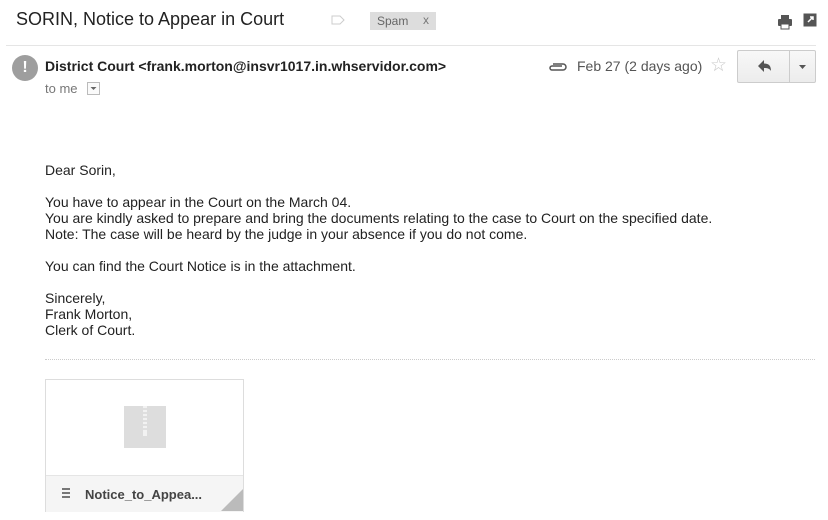 The width and height of the screenshot is (828, 520). Describe the element at coordinates (89, 314) in the screenshot. I see `signature-line-2: Frank Morton,` at that location.